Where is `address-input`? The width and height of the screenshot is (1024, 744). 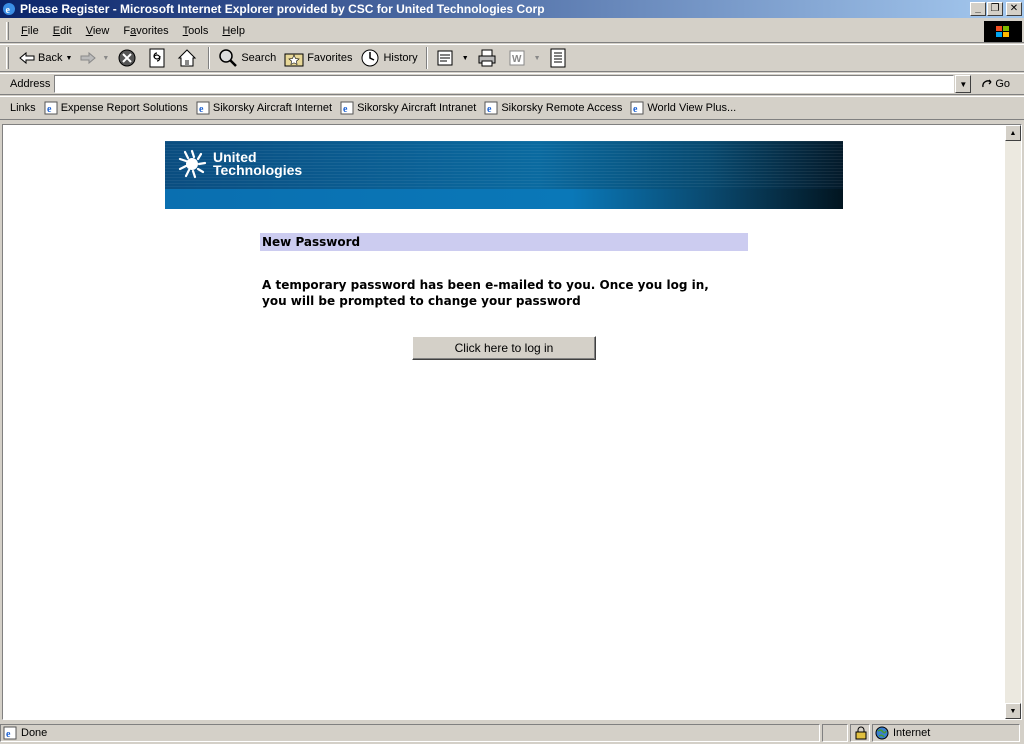 address-input is located at coordinates (504, 84).